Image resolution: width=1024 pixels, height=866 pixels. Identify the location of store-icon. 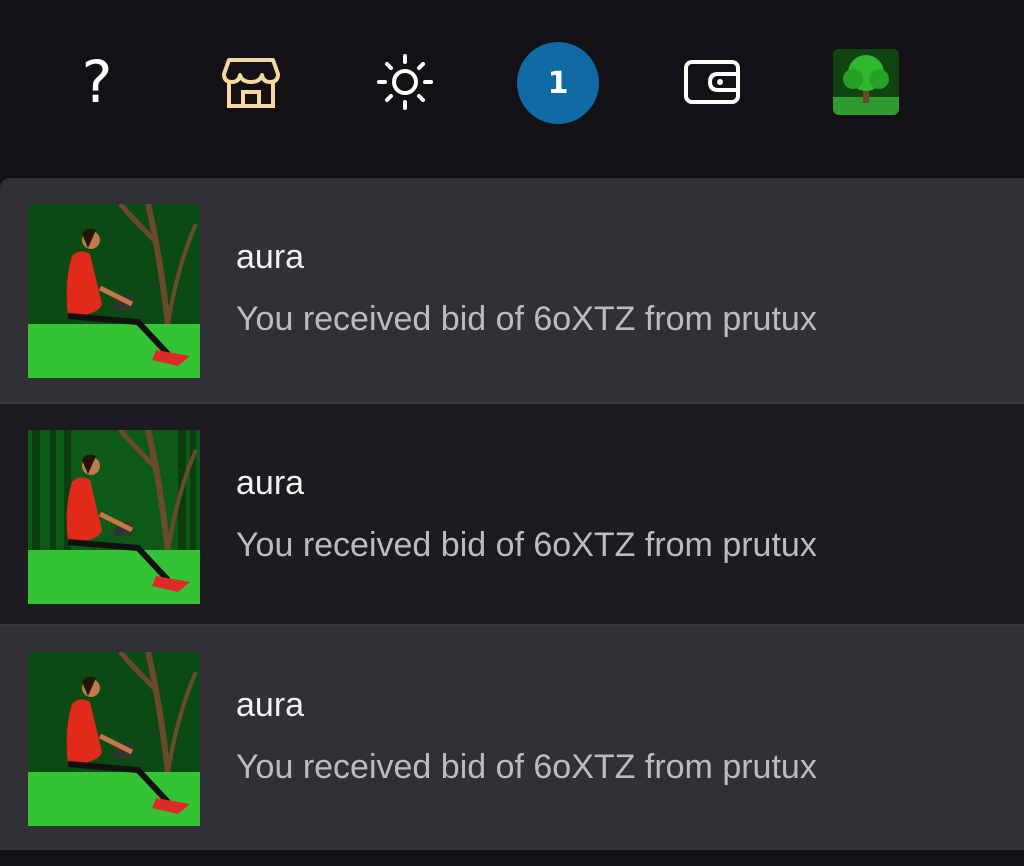
(251, 83).